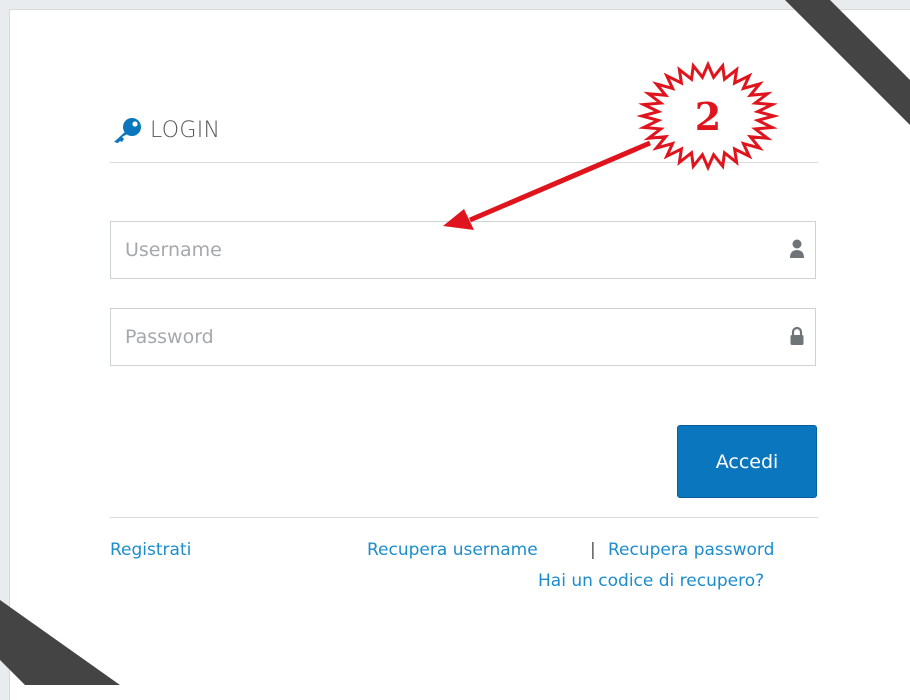  I want to click on user-icon, so click(797, 248).